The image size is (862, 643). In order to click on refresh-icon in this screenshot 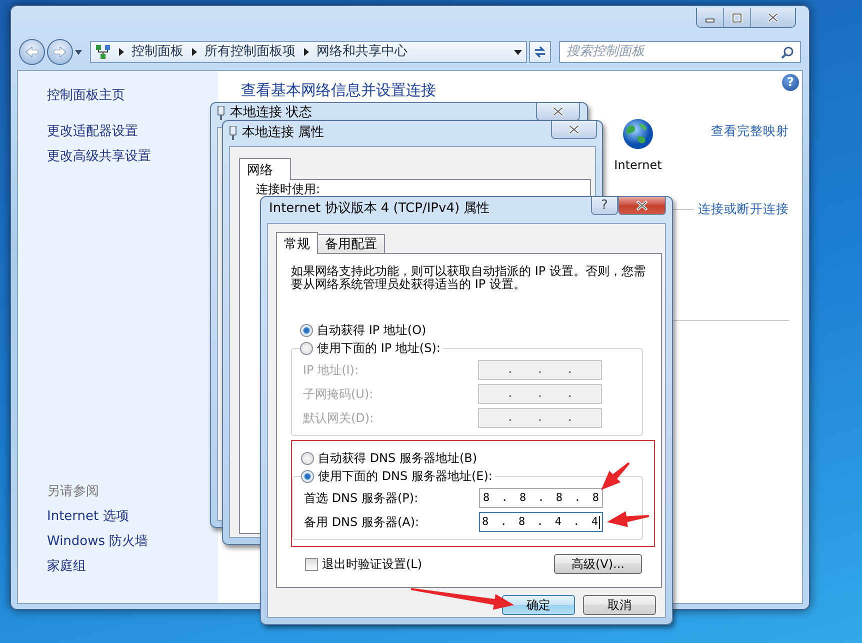, I will do `click(540, 52)`.